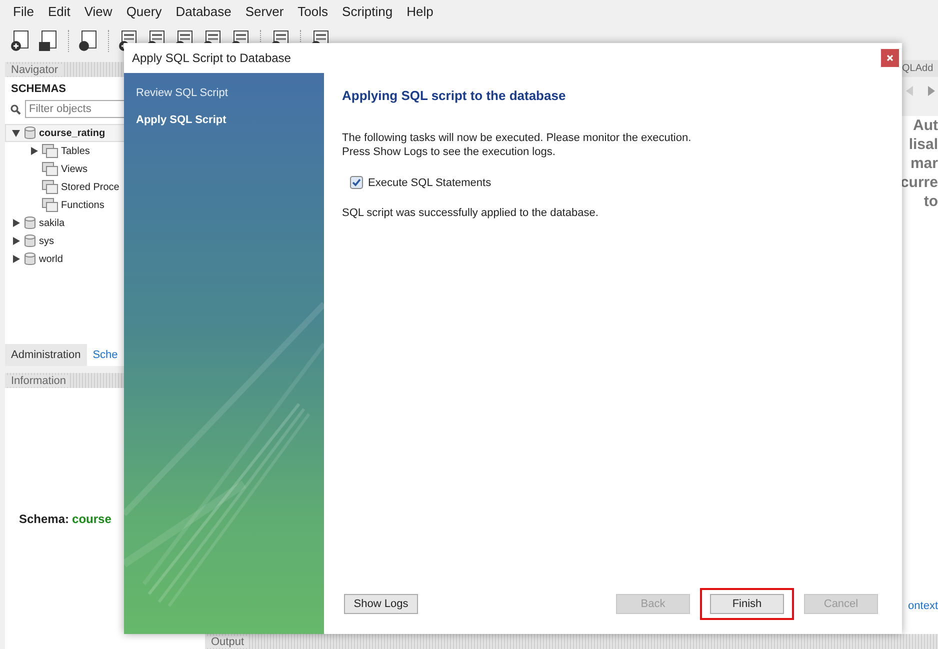 The height and width of the screenshot is (649, 938). Describe the element at coordinates (46, 355) in the screenshot. I see `panel-tab: Administration` at that location.